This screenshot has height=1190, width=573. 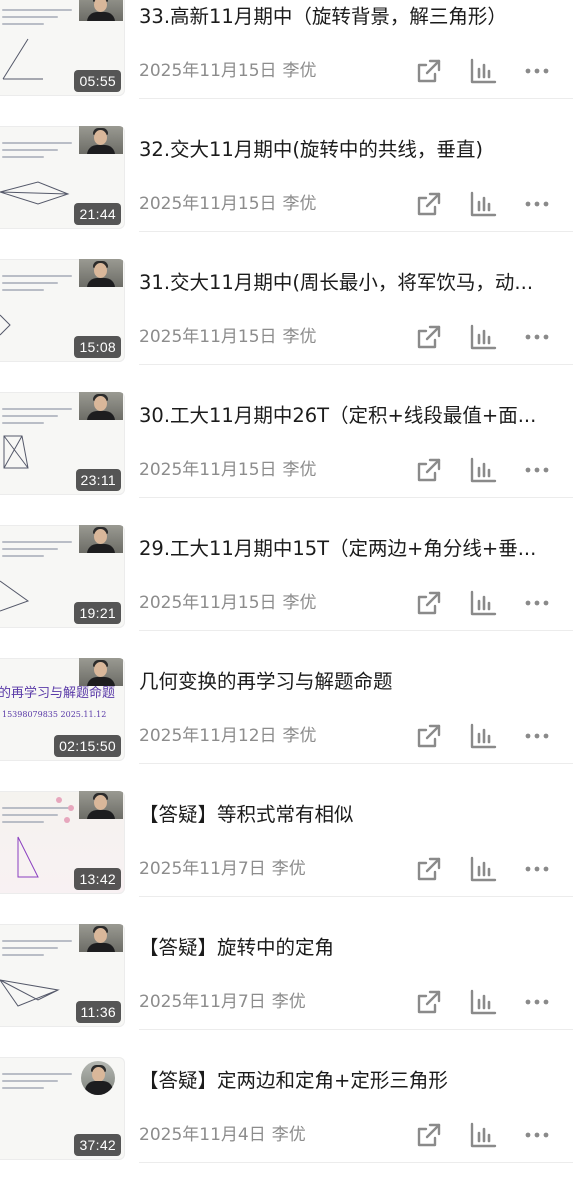 I want to click on duration-badge: 21:44, so click(x=97, y=214).